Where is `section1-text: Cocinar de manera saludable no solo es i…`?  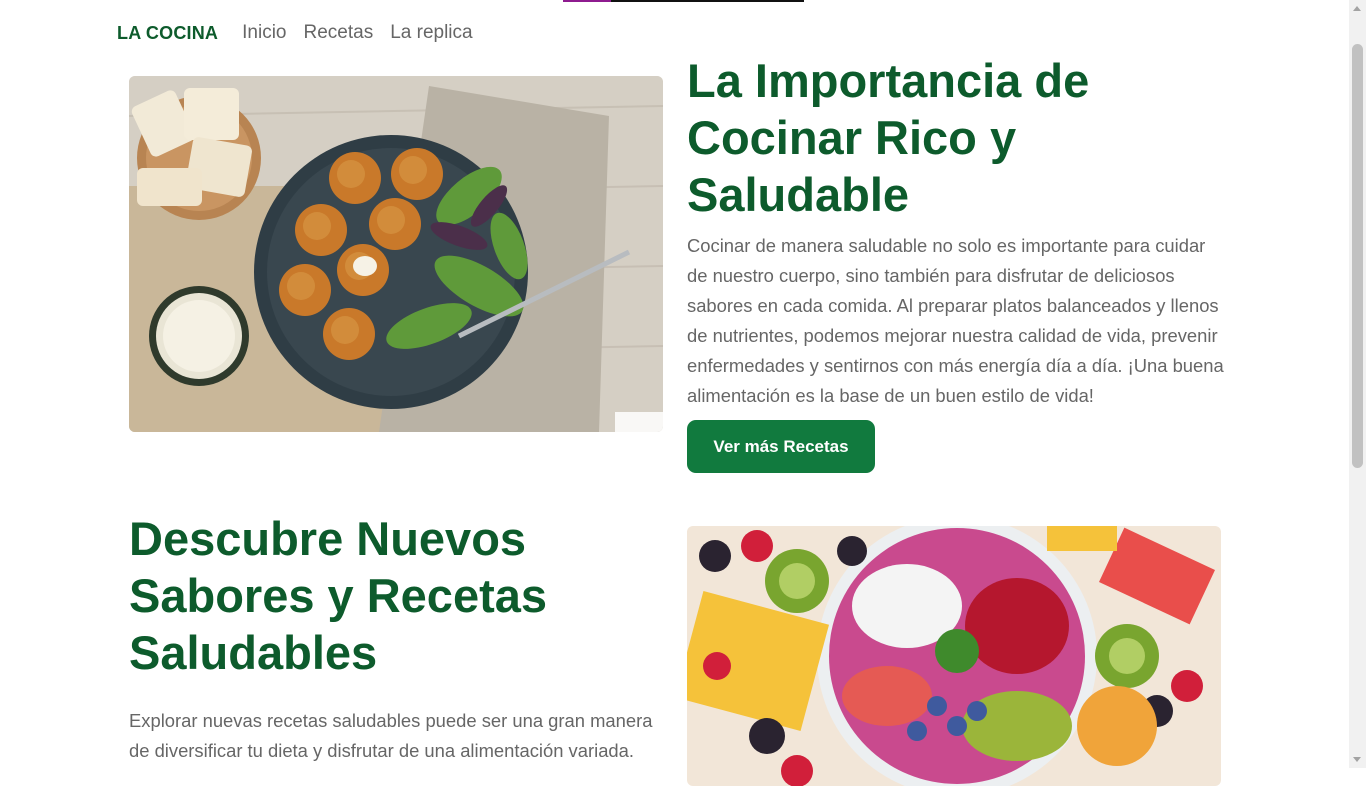 section1-text: Cocinar de manera saludable no solo es i… is located at coordinates (955, 320).